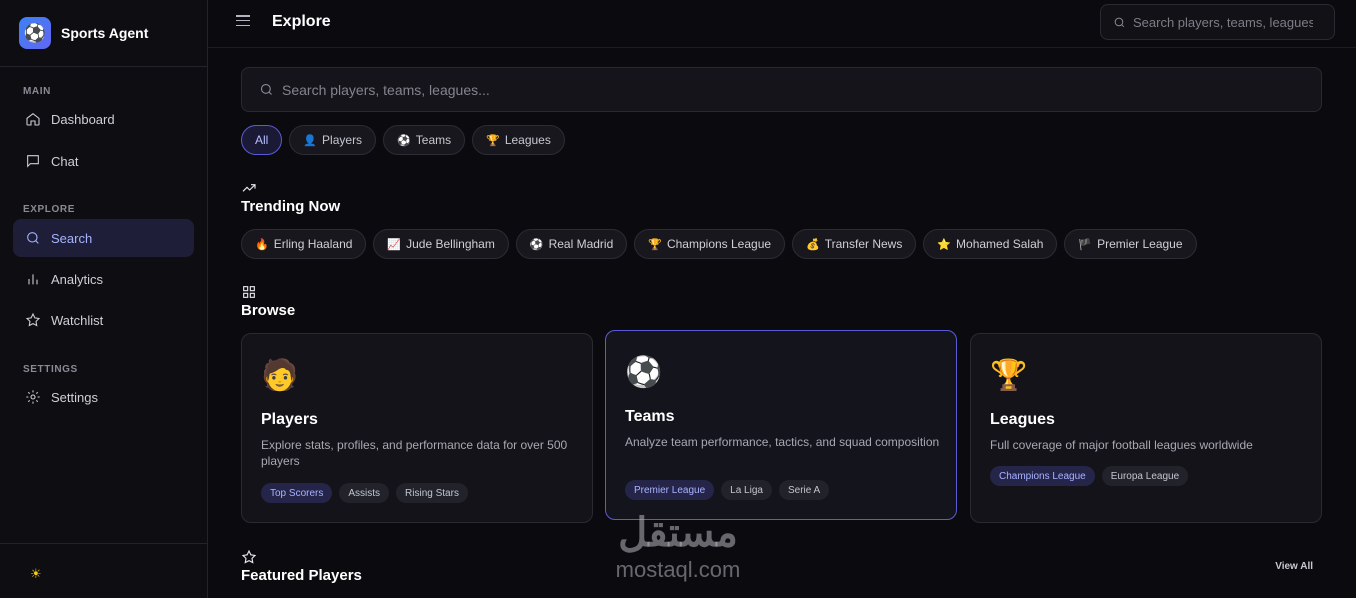 This screenshot has height=598, width=1356. Describe the element at coordinates (33, 397) in the screenshot. I see `gear-icon` at that location.